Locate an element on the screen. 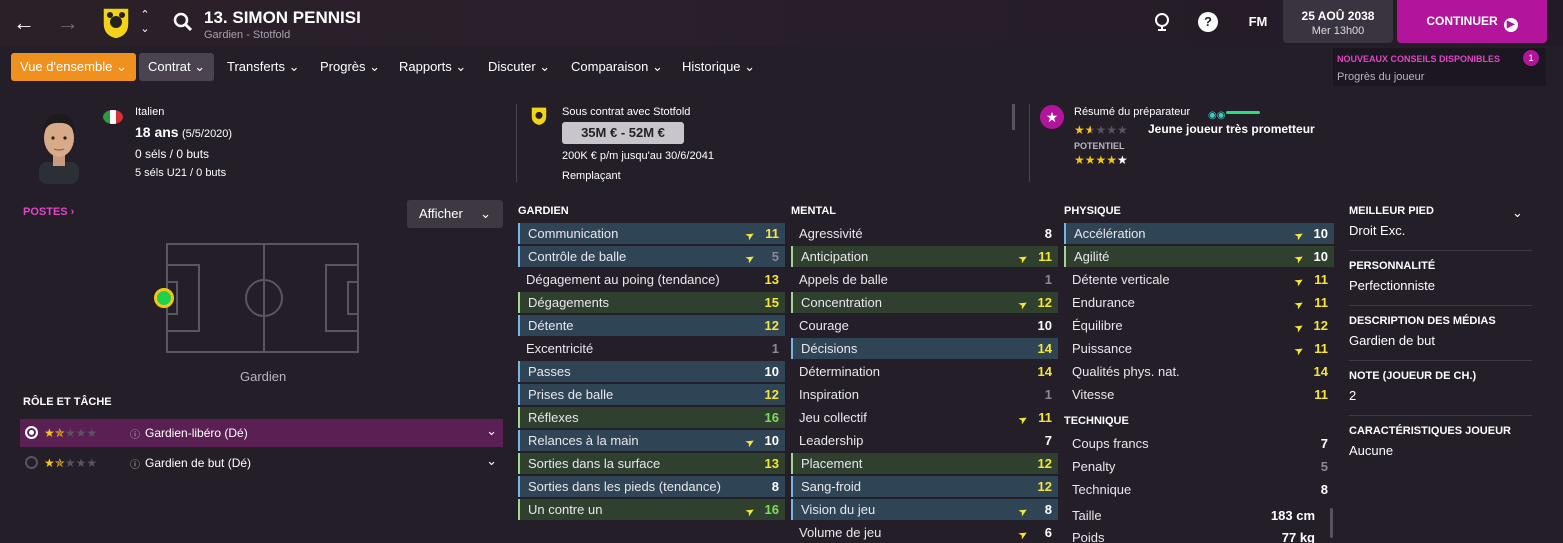 This screenshot has width=1563, height=543. attribute-value: 5 is located at coordinates (775, 256).